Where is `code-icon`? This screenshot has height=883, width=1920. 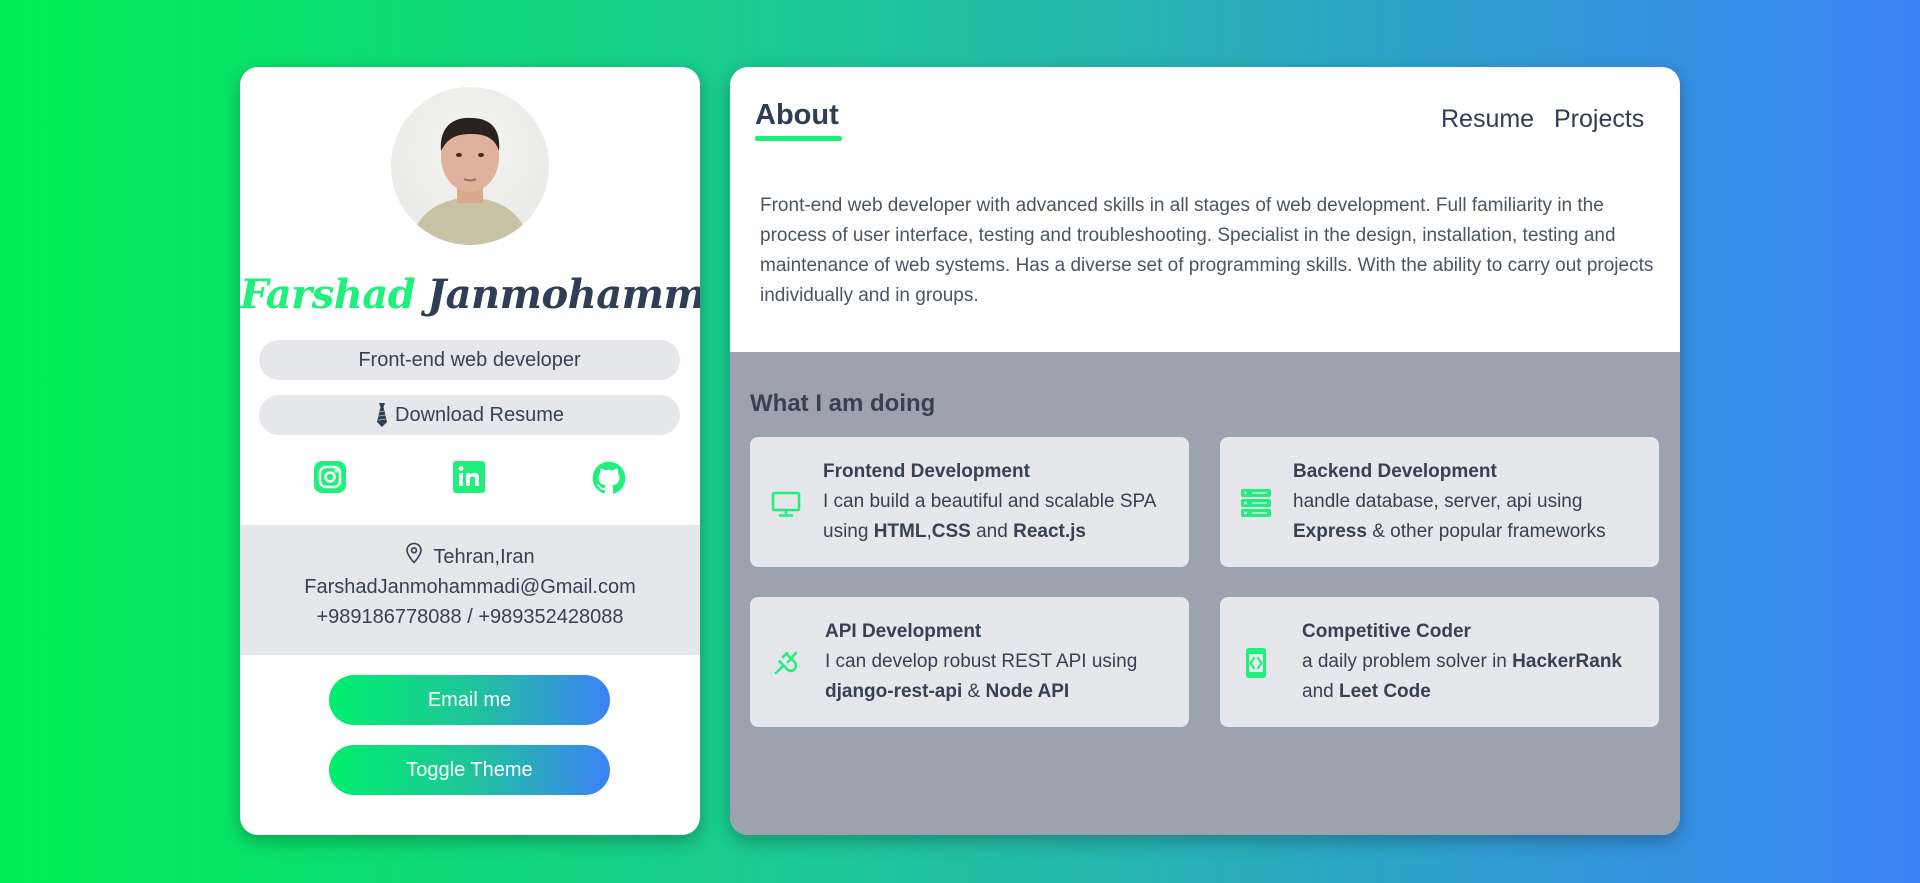 code-icon is located at coordinates (1256, 663).